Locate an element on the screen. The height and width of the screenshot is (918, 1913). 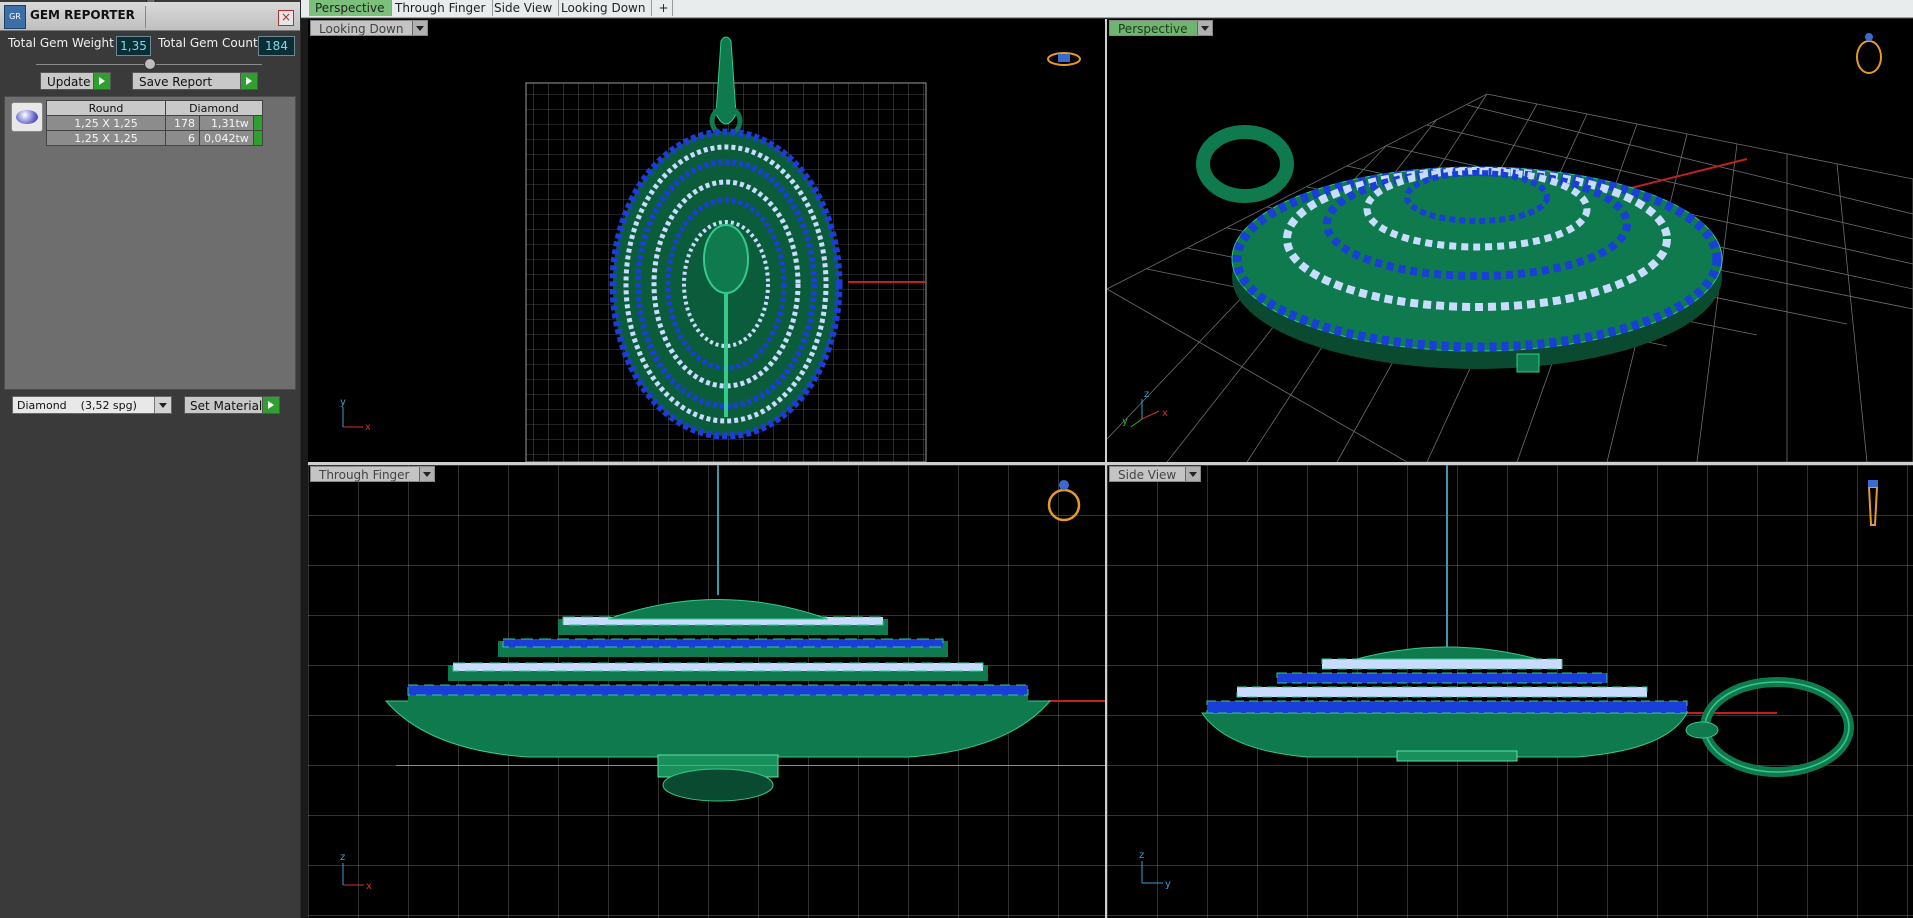
table-row: 1,25 X 1,25 6 0,042tw is located at coordinates (154, 138).